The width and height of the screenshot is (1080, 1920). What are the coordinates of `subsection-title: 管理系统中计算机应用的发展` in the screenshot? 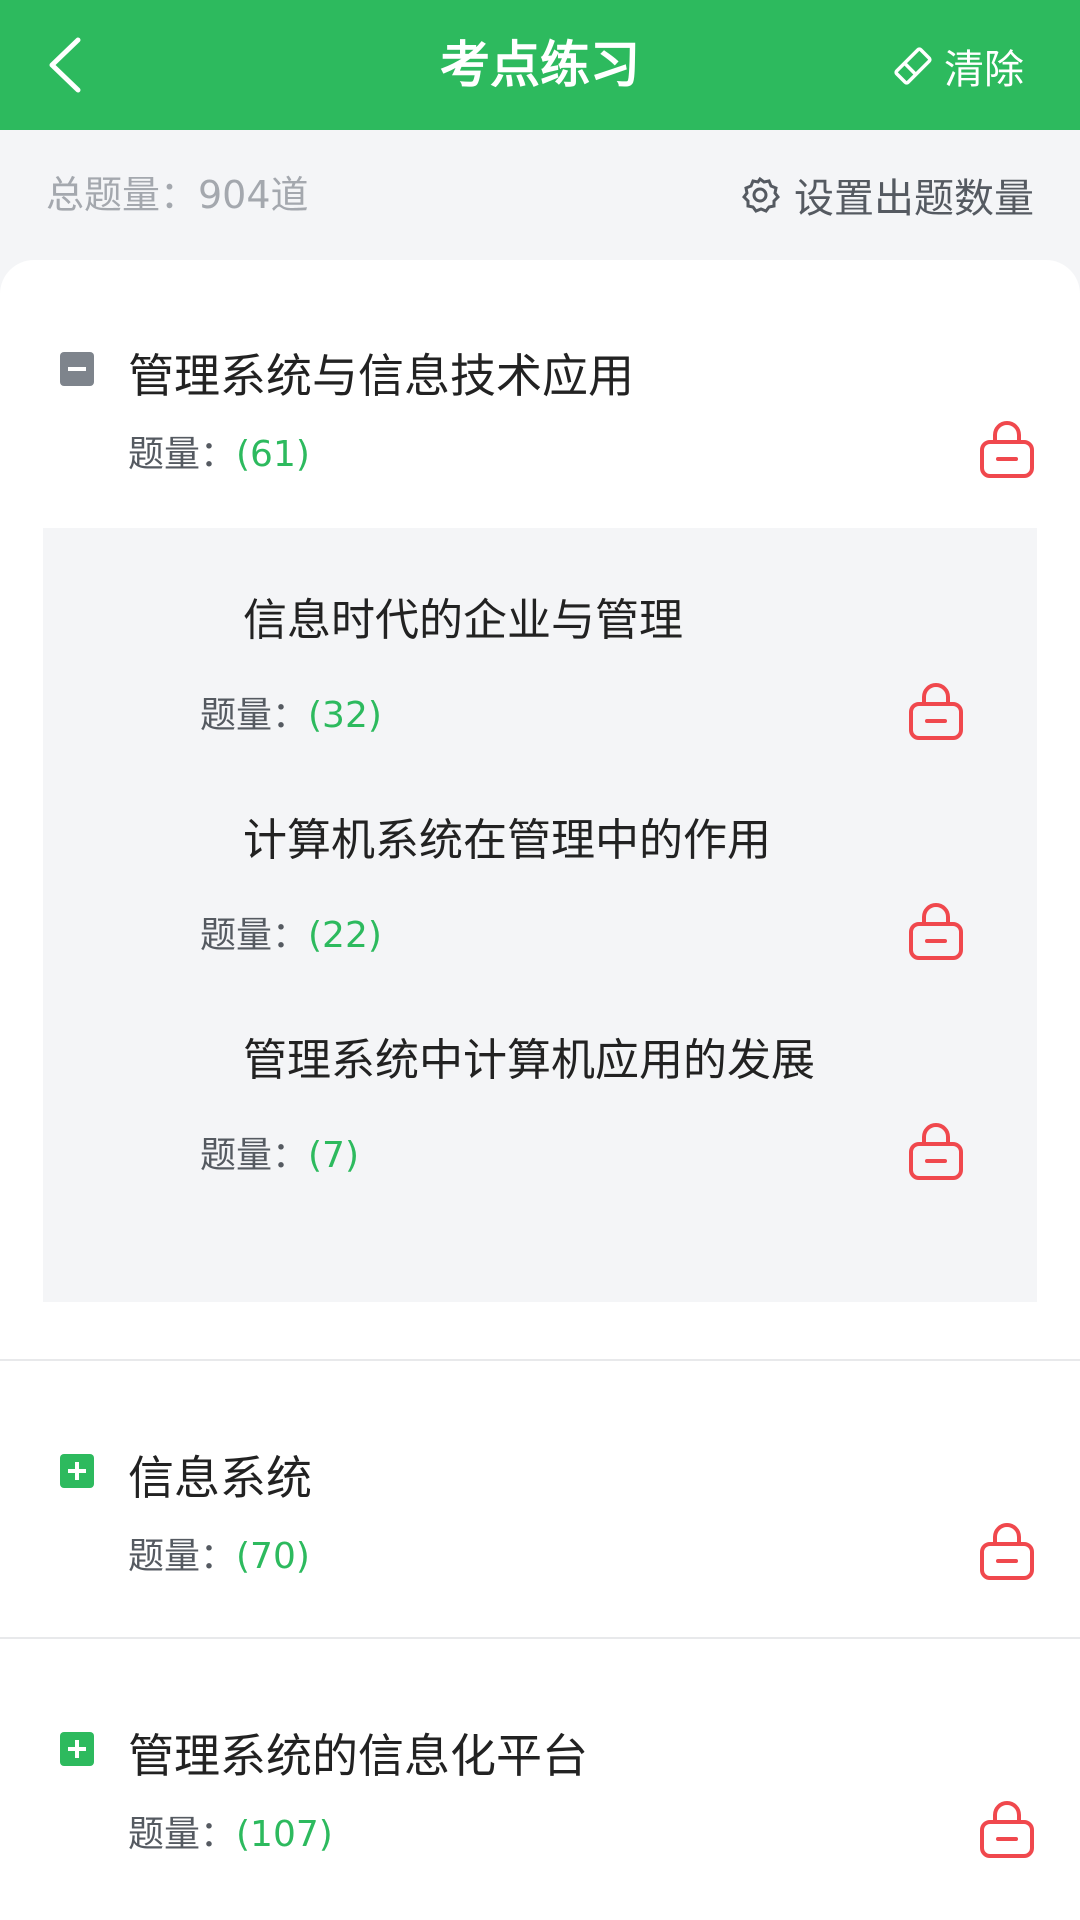 It's located at (529, 1056).